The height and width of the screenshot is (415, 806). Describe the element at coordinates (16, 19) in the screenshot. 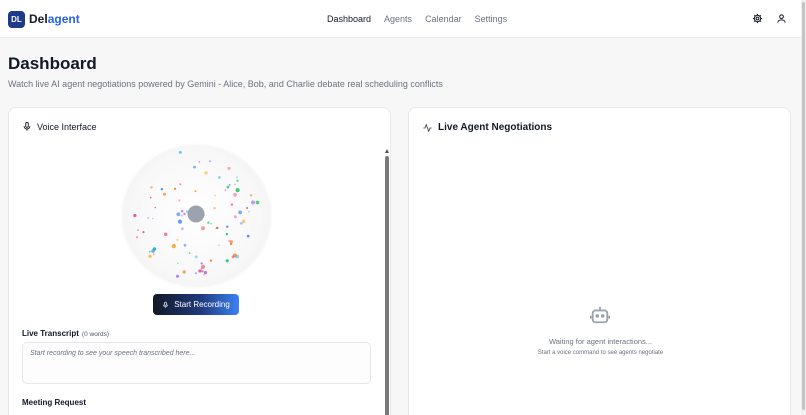

I see `logo-icon: DL` at that location.